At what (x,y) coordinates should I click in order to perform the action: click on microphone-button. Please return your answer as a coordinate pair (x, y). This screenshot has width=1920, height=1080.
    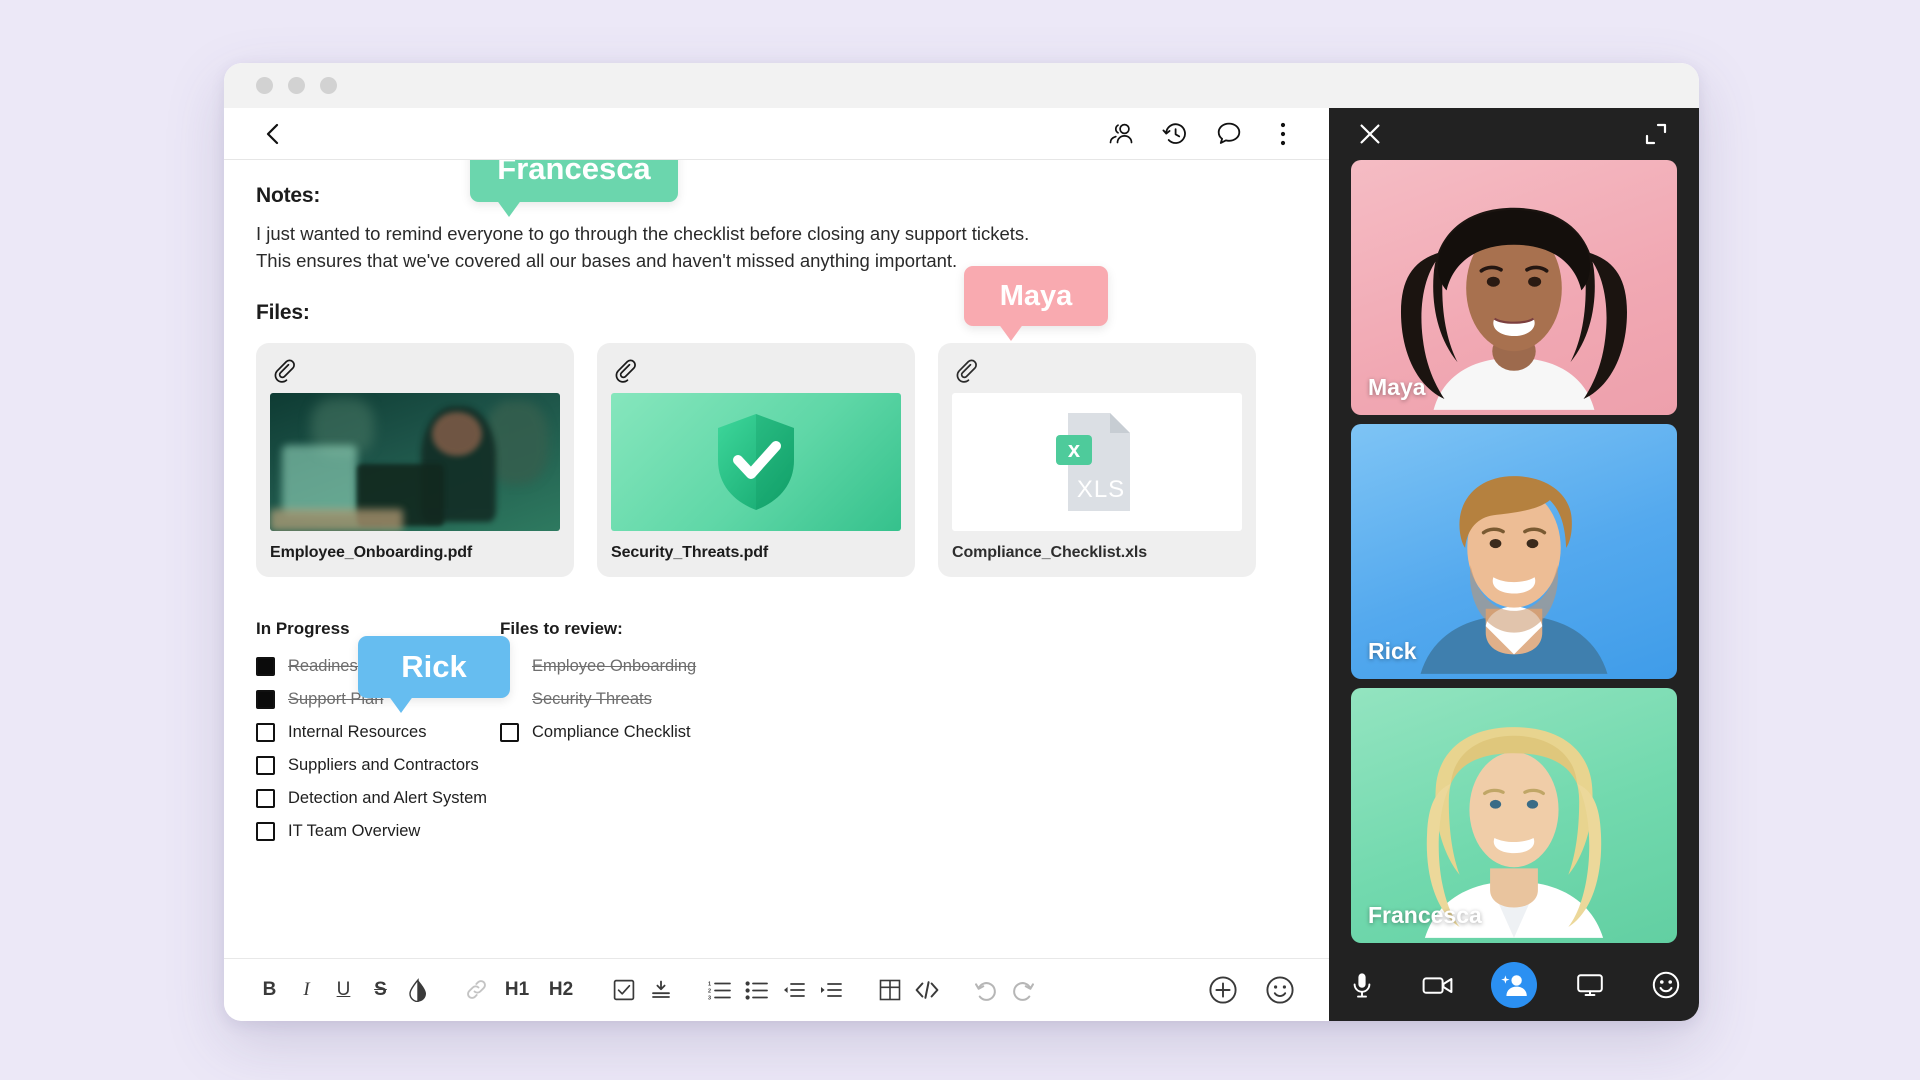
    Looking at the image, I should click on (1362, 985).